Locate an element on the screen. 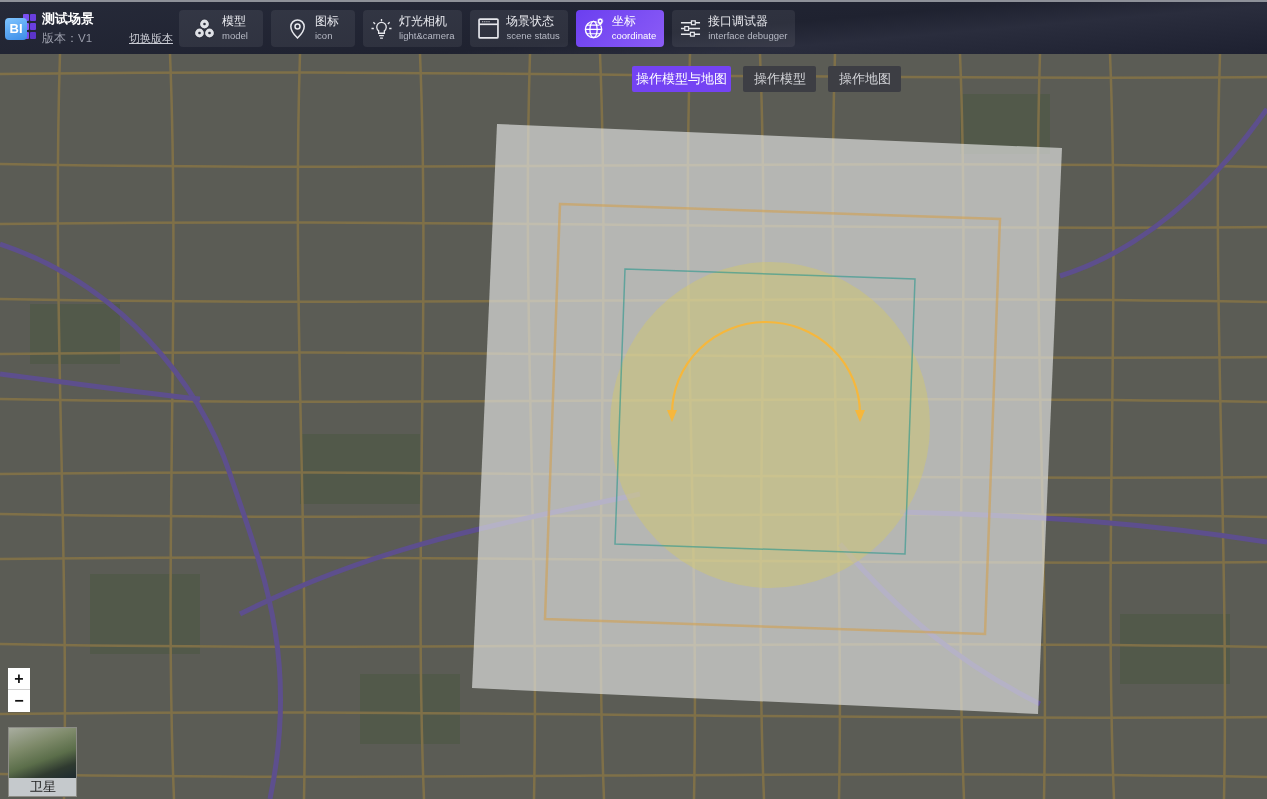 Image resolution: width=1267 pixels, height=799 pixels. nav-tab: 模型 model is located at coordinates (221, 28).